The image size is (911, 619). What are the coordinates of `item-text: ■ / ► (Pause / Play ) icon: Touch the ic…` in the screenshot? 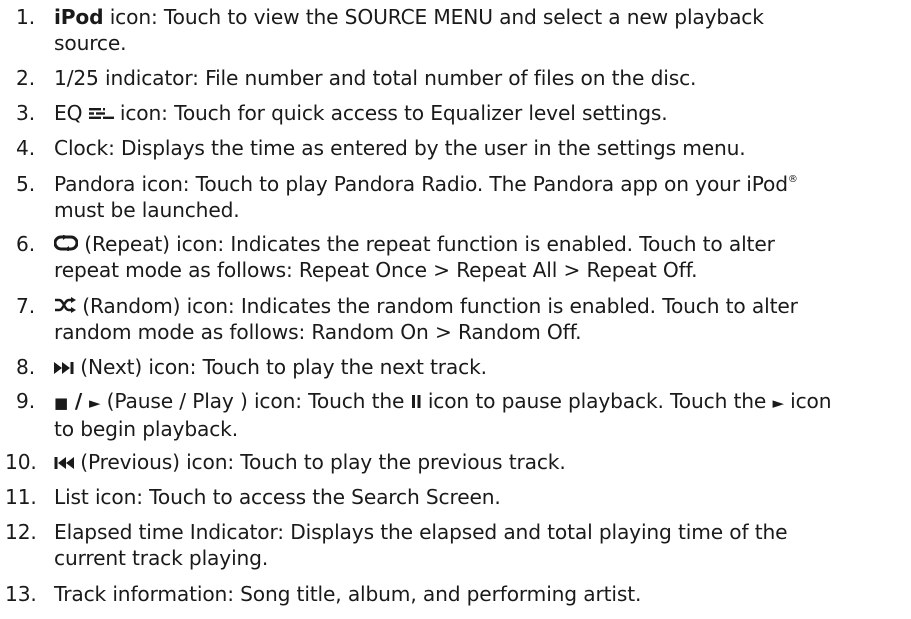 It's located at (479, 415).